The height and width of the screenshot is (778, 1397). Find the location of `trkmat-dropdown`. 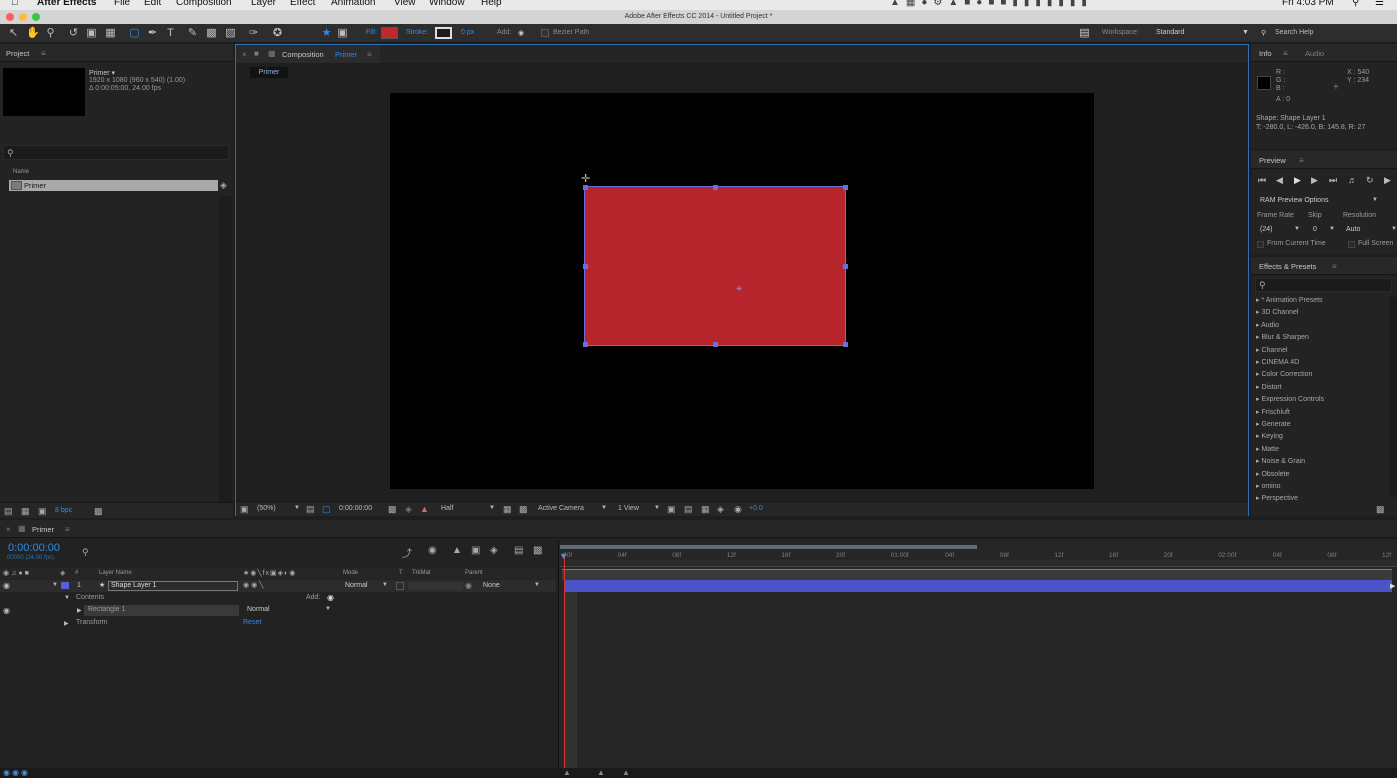

trkmat-dropdown is located at coordinates (435, 586).